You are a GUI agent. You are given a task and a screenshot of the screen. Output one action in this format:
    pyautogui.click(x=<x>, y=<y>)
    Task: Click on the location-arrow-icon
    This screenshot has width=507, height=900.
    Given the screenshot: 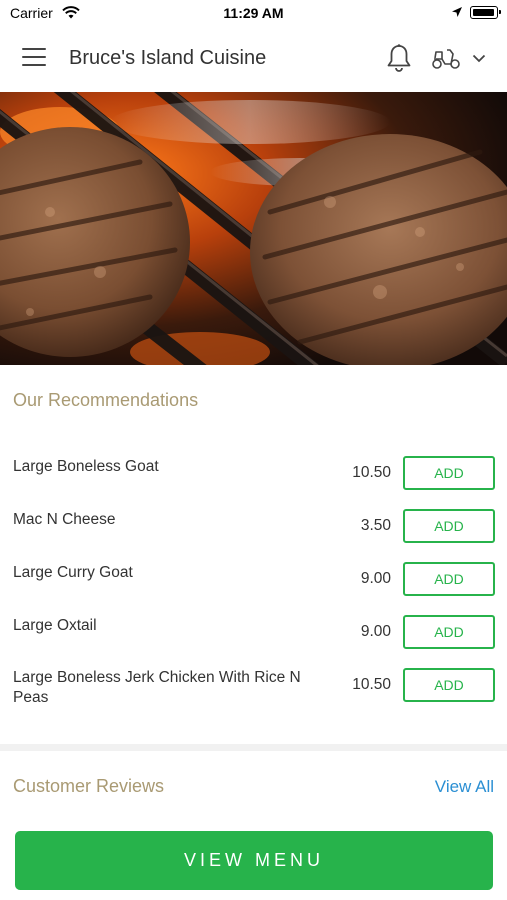 What is the action you would take?
    pyautogui.click(x=457, y=12)
    